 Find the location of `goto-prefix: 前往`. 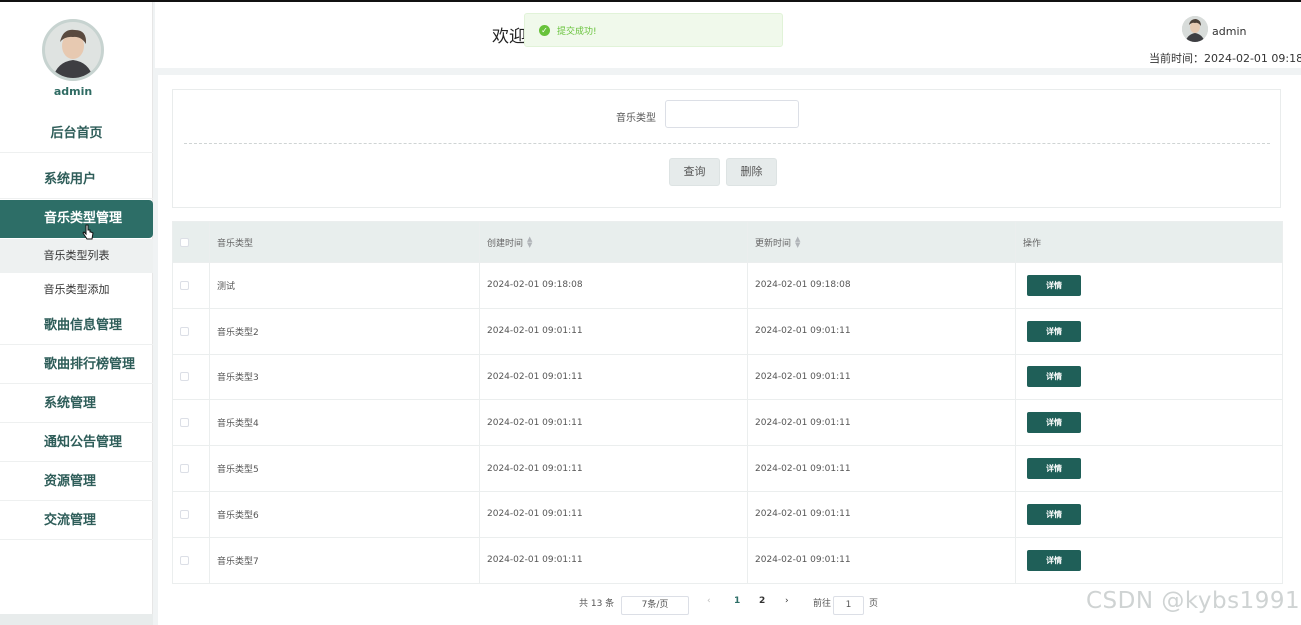

goto-prefix: 前往 is located at coordinates (822, 604).